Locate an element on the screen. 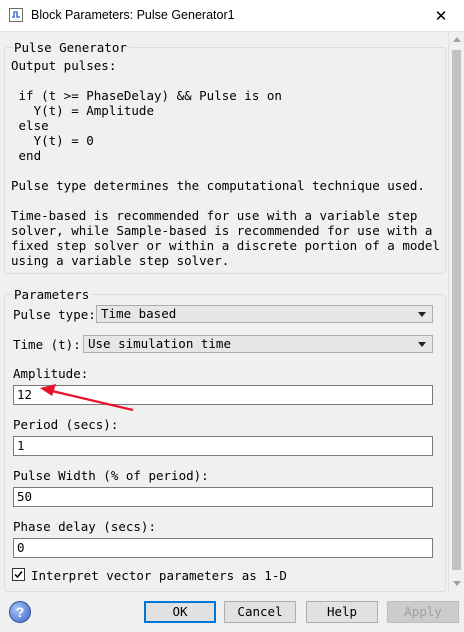 The image size is (464, 632). simulink-block-icon is located at coordinates (16, 15).